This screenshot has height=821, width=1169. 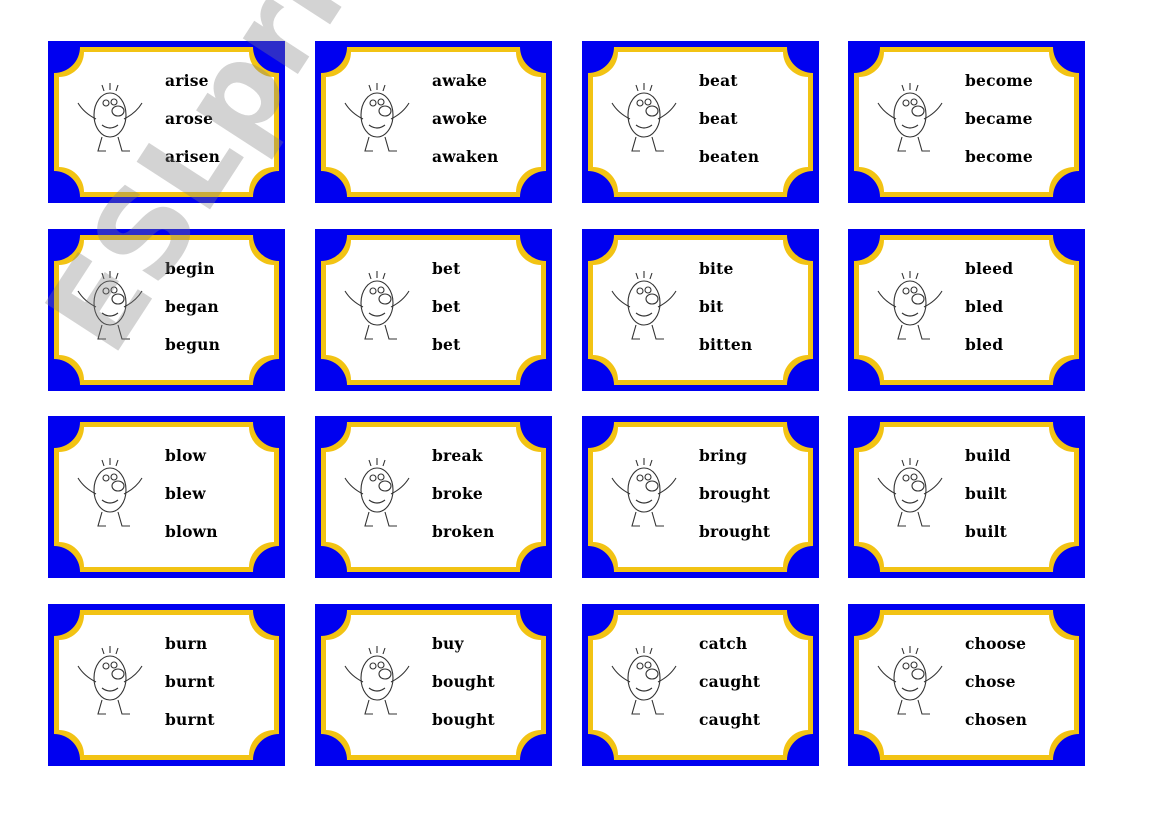 I want to click on verb-card: begin began begun, so click(x=166, y=310).